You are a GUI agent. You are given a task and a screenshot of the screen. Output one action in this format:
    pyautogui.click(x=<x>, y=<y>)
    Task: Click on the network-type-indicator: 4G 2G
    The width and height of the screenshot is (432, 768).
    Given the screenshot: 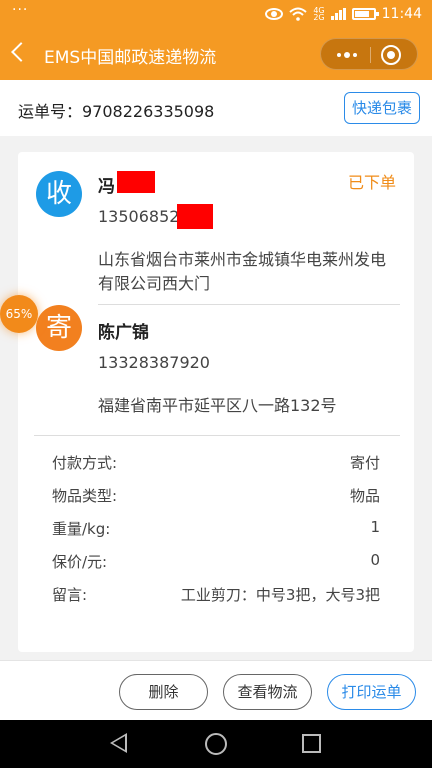 What is the action you would take?
    pyautogui.click(x=319, y=14)
    